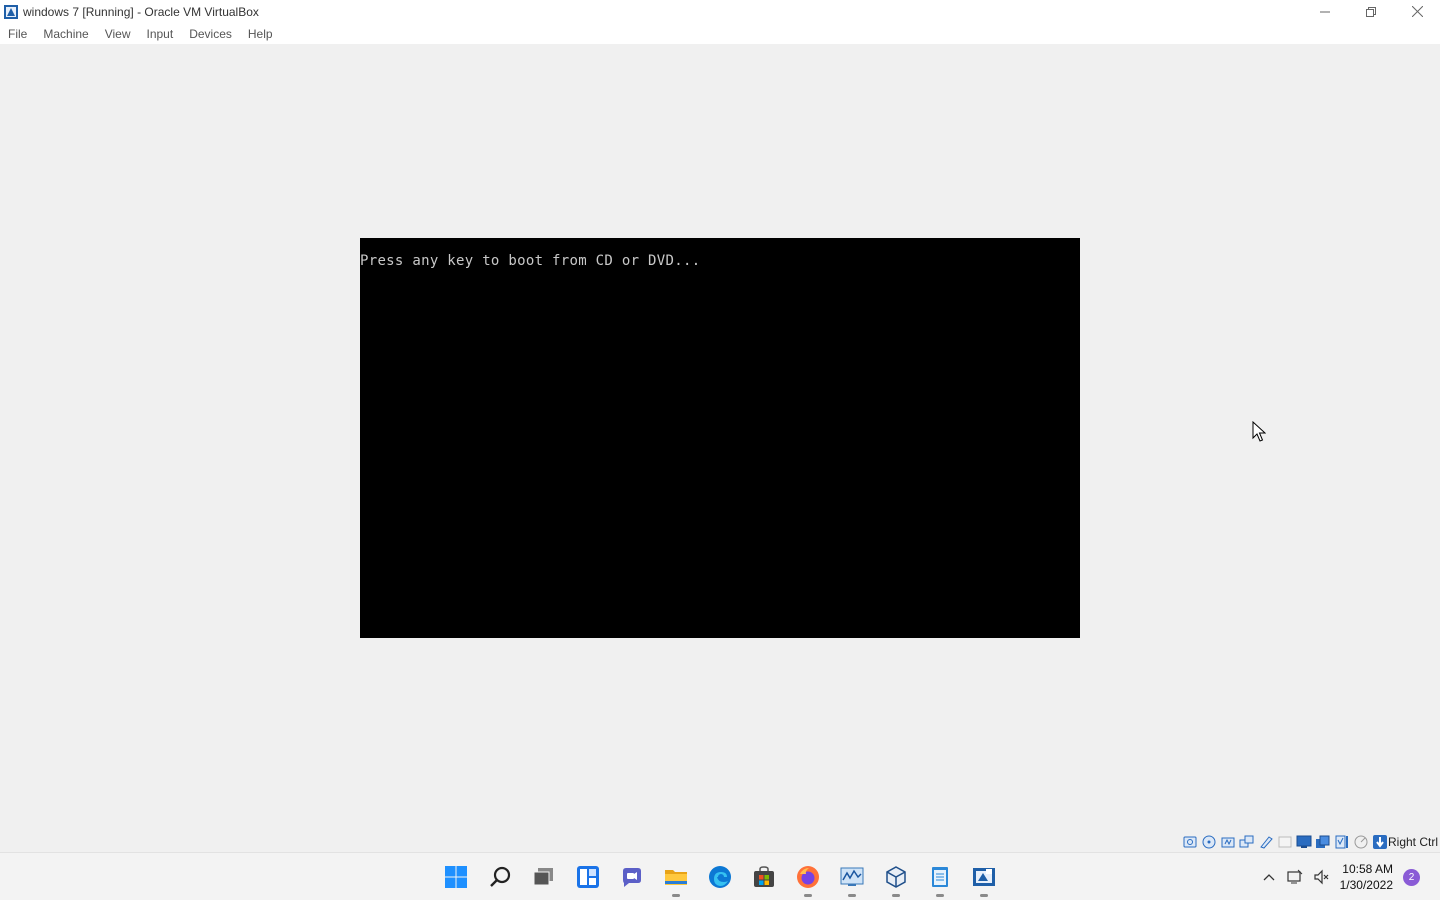  I want to click on shared-folders-icon, so click(1285, 842).